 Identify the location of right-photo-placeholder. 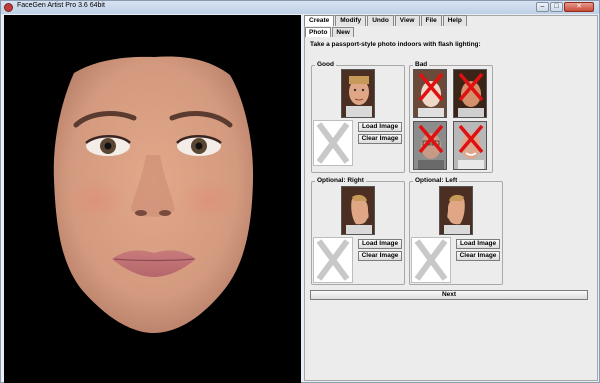
(333, 260).